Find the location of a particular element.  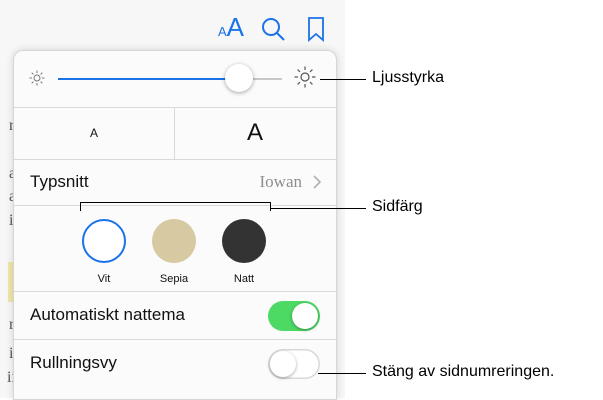

sun-small-icon is located at coordinates (37, 78).